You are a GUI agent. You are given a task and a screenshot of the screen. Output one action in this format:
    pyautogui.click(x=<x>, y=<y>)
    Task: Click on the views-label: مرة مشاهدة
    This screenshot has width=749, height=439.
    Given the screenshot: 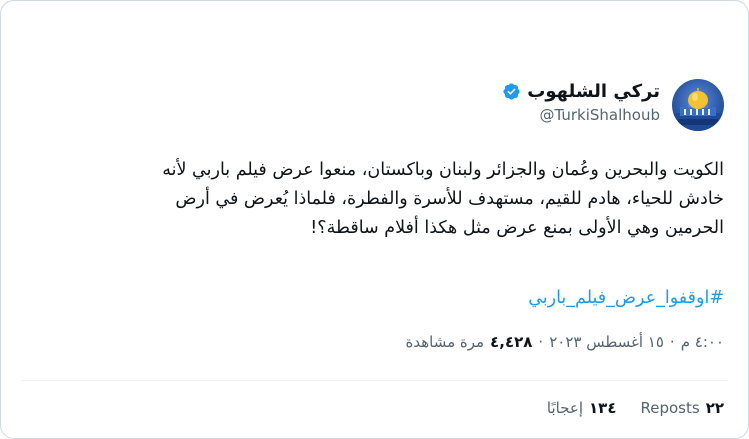 What is the action you would take?
    pyautogui.click(x=445, y=342)
    